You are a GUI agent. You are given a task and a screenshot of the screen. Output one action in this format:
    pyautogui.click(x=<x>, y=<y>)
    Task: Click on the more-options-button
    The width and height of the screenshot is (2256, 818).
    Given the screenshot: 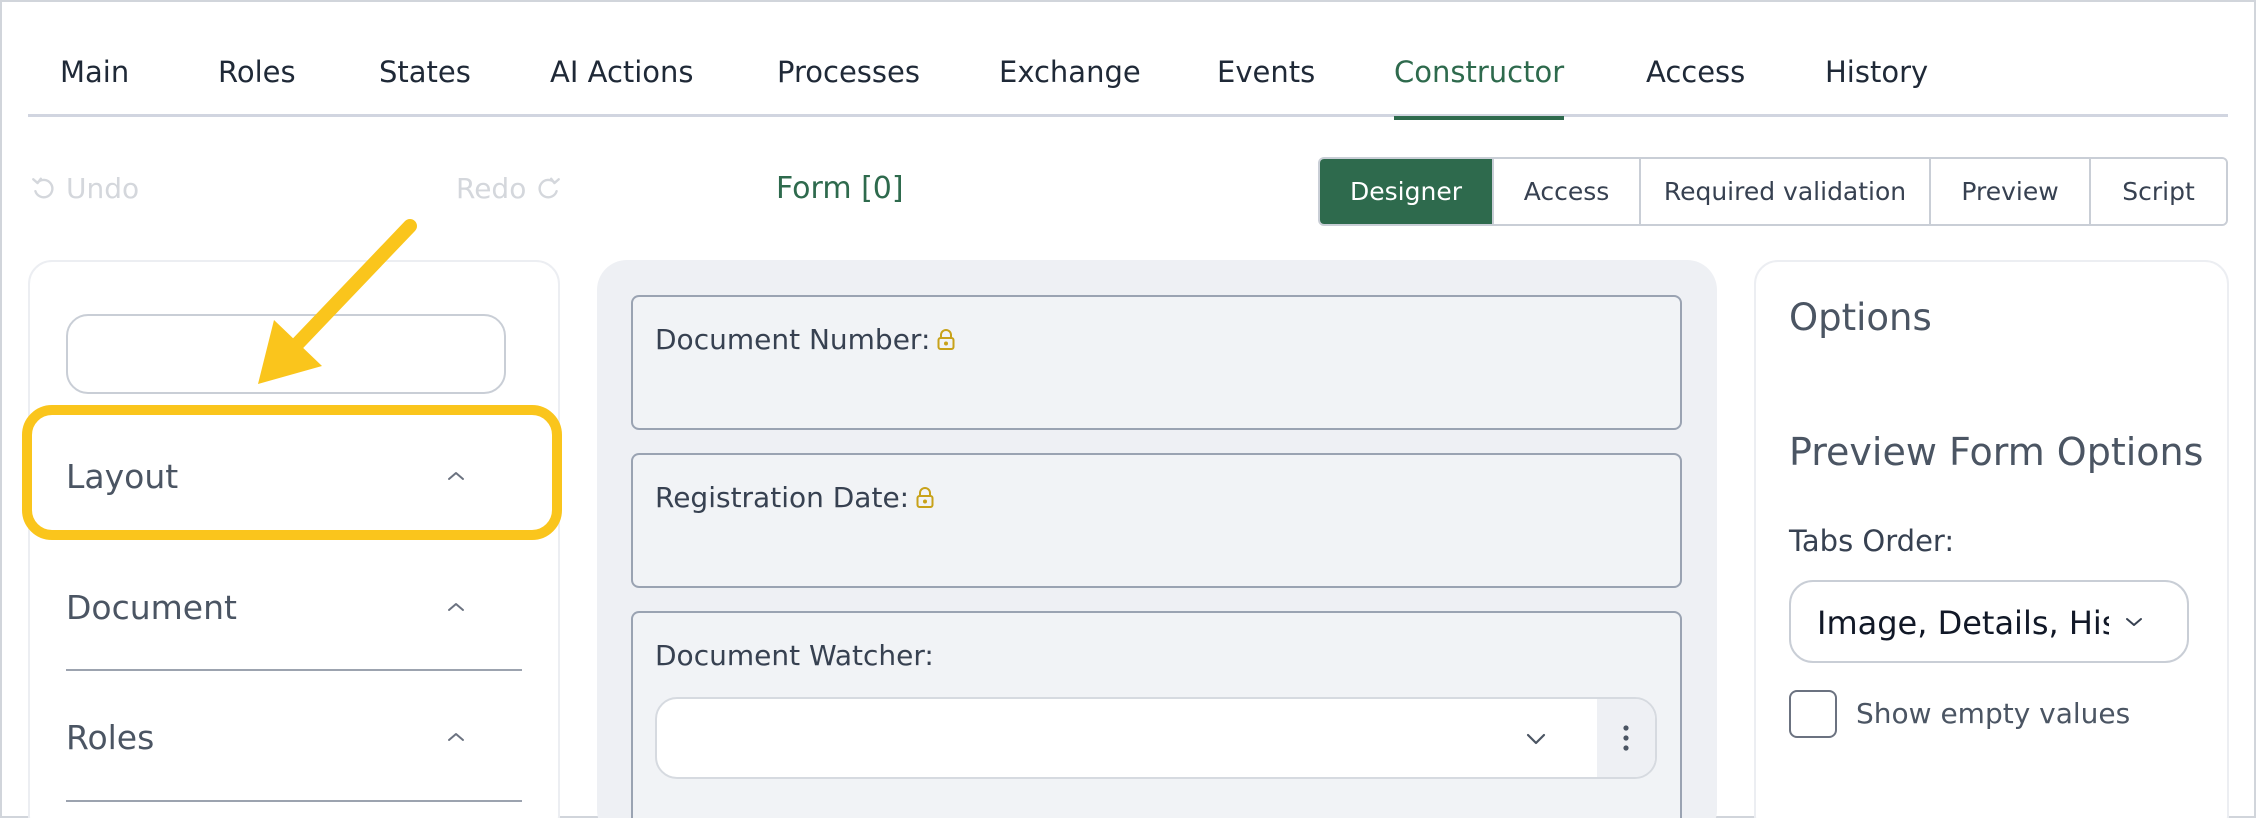 What is the action you would take?
    pyautogui.click(x=1626, y=738)
    